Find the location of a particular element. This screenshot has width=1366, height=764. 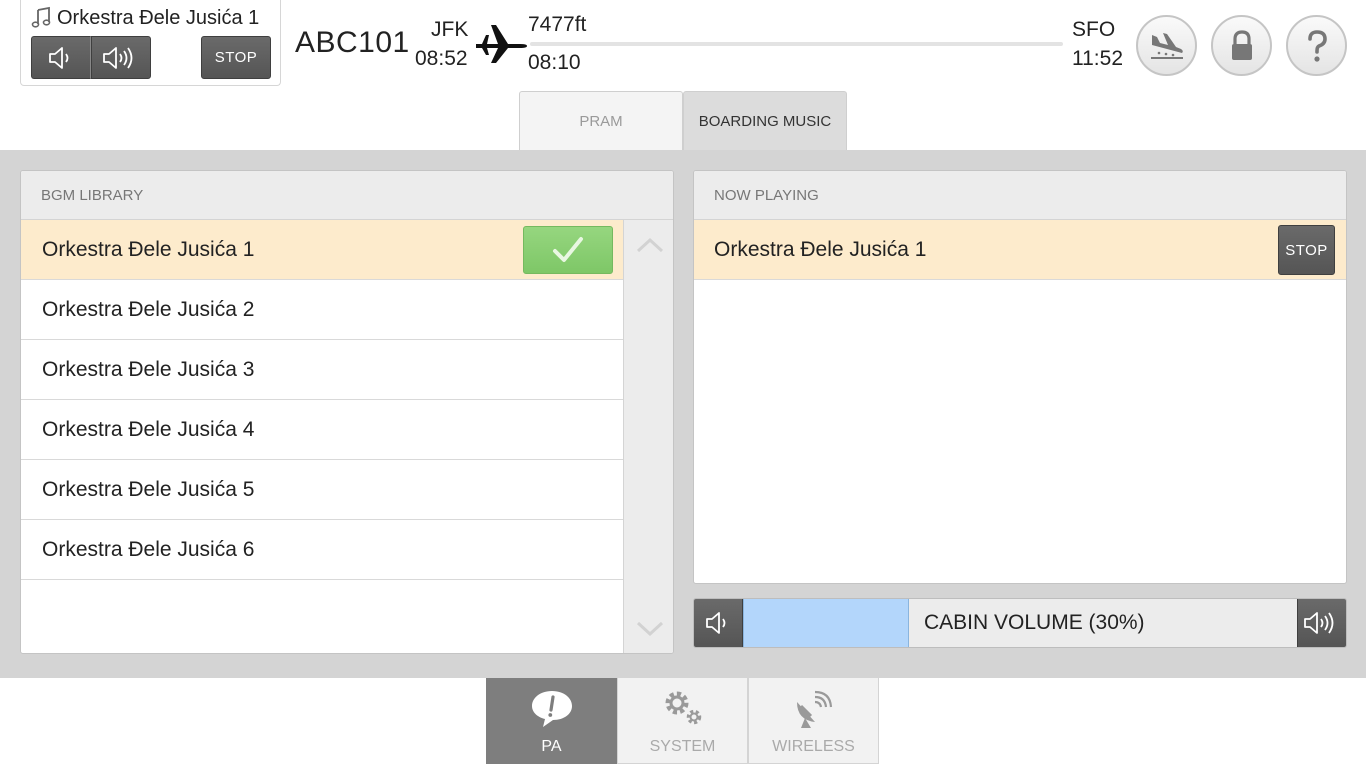

gears-icon is located at coordinates (683, 708).